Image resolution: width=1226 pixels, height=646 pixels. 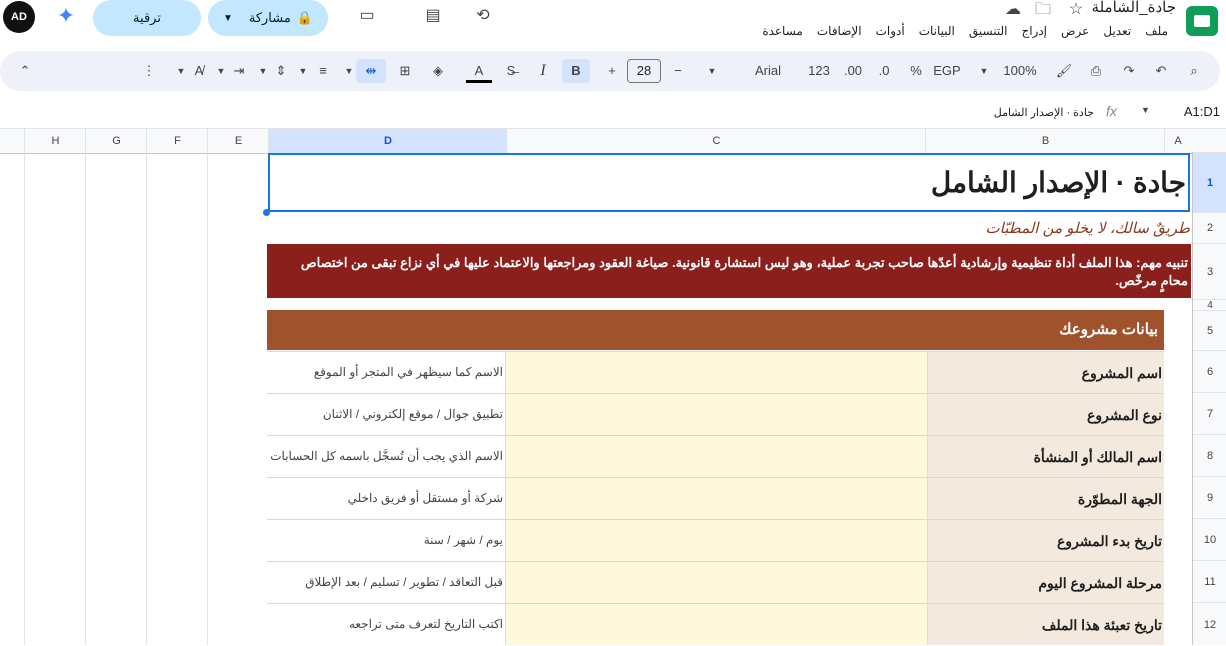 I want to click on fill-color-icon: ◈, so click(x=438, y=71).